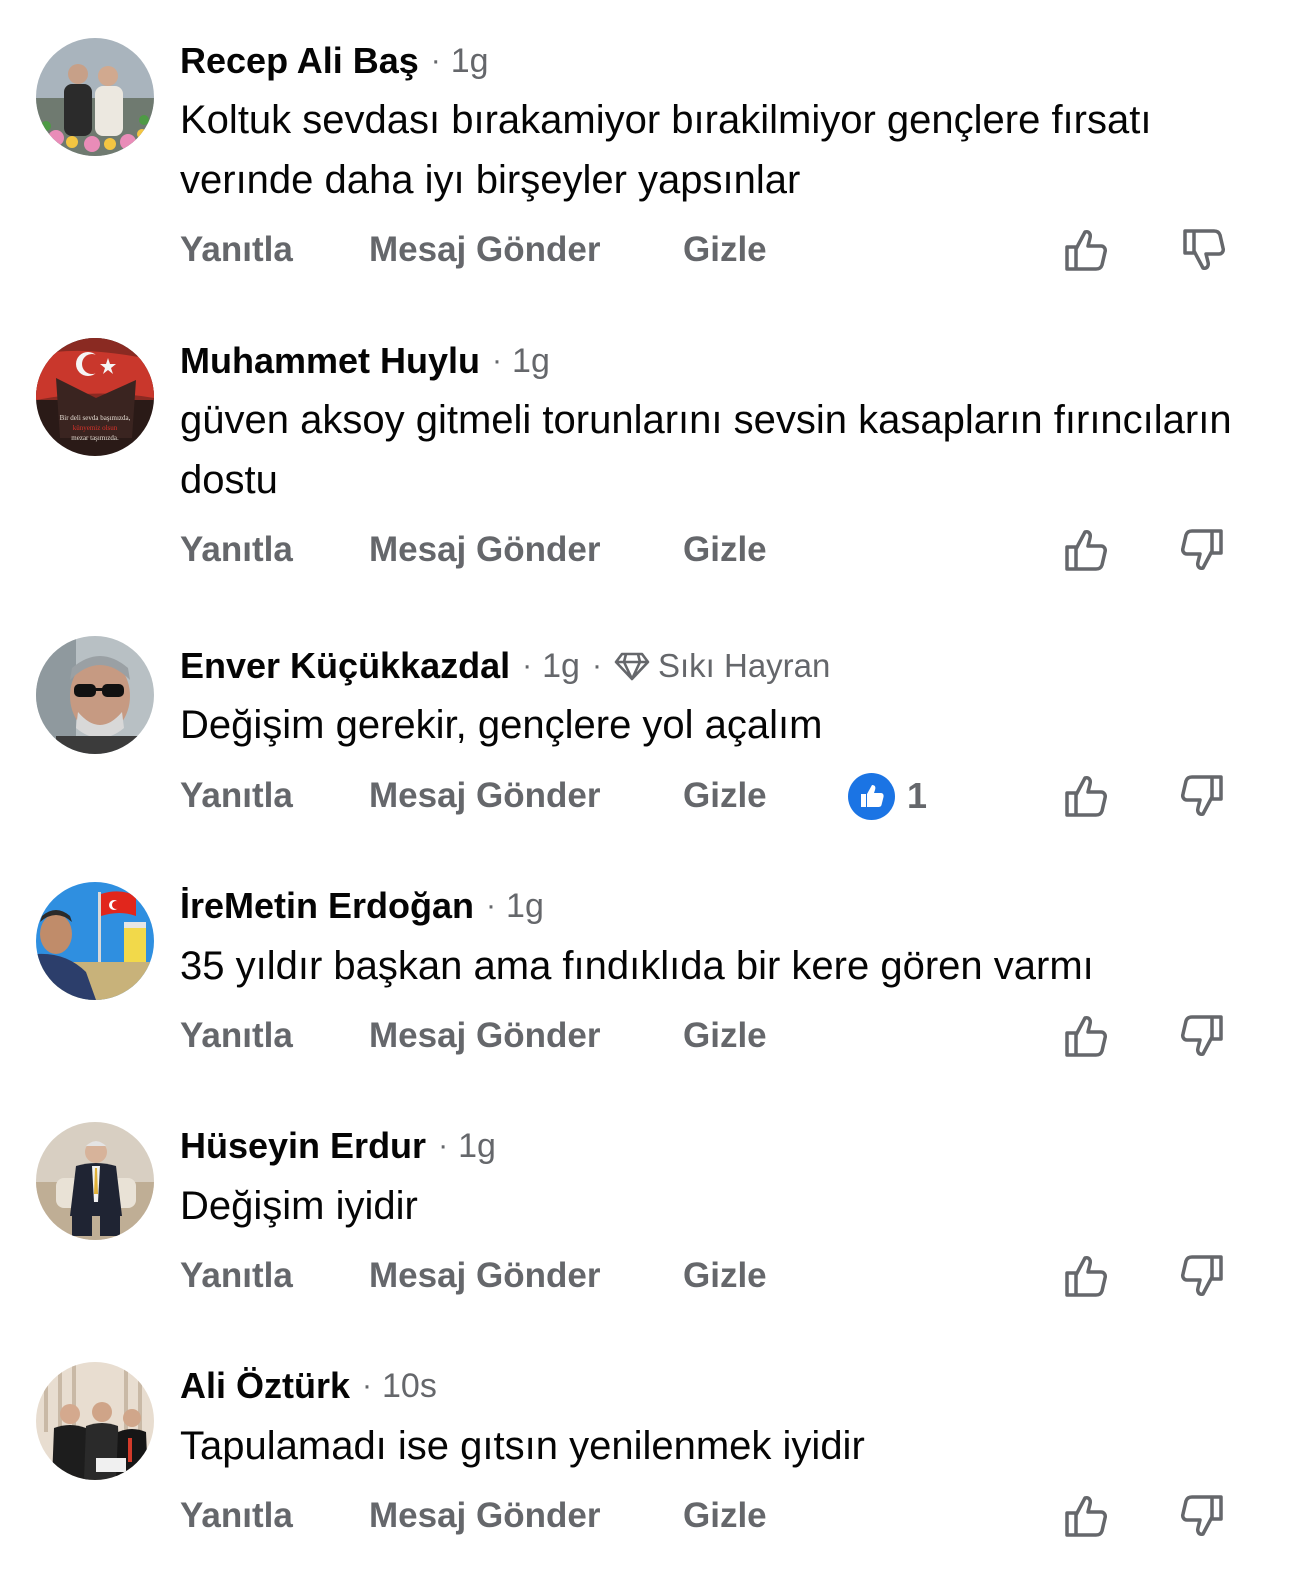  Describe the element at coordinates (345, 666) in the screenshot. I see `author-name: Enver Küçükkazdal` at that location.